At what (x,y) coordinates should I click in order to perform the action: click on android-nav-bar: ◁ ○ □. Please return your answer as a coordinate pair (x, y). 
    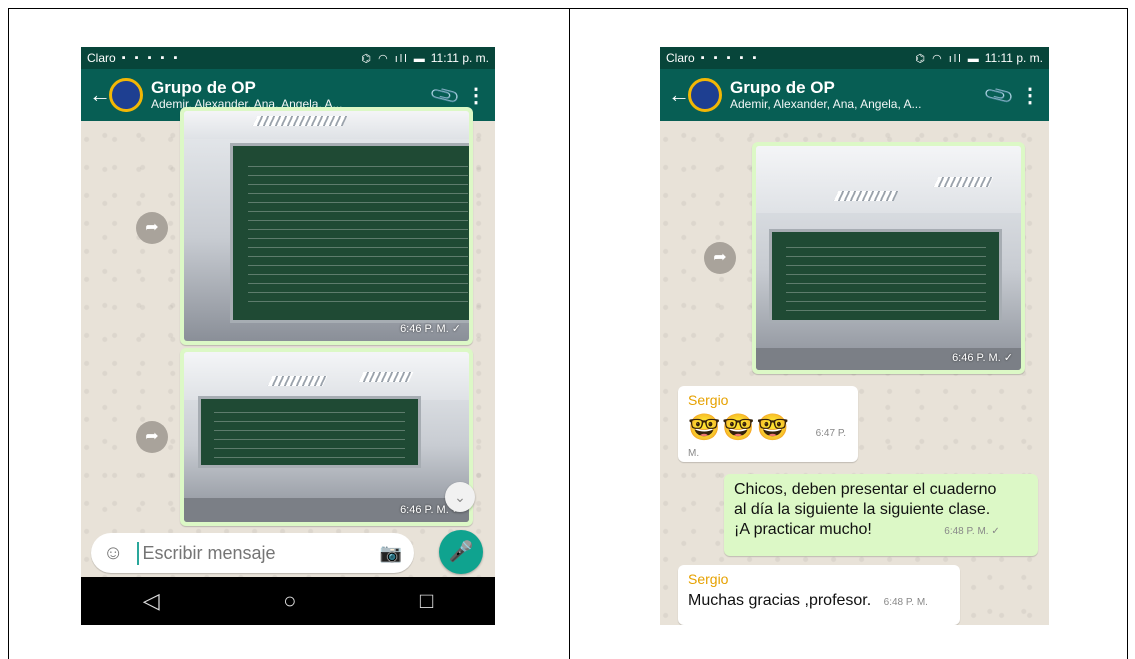
    Looking at the image, I should click on (288, 601).